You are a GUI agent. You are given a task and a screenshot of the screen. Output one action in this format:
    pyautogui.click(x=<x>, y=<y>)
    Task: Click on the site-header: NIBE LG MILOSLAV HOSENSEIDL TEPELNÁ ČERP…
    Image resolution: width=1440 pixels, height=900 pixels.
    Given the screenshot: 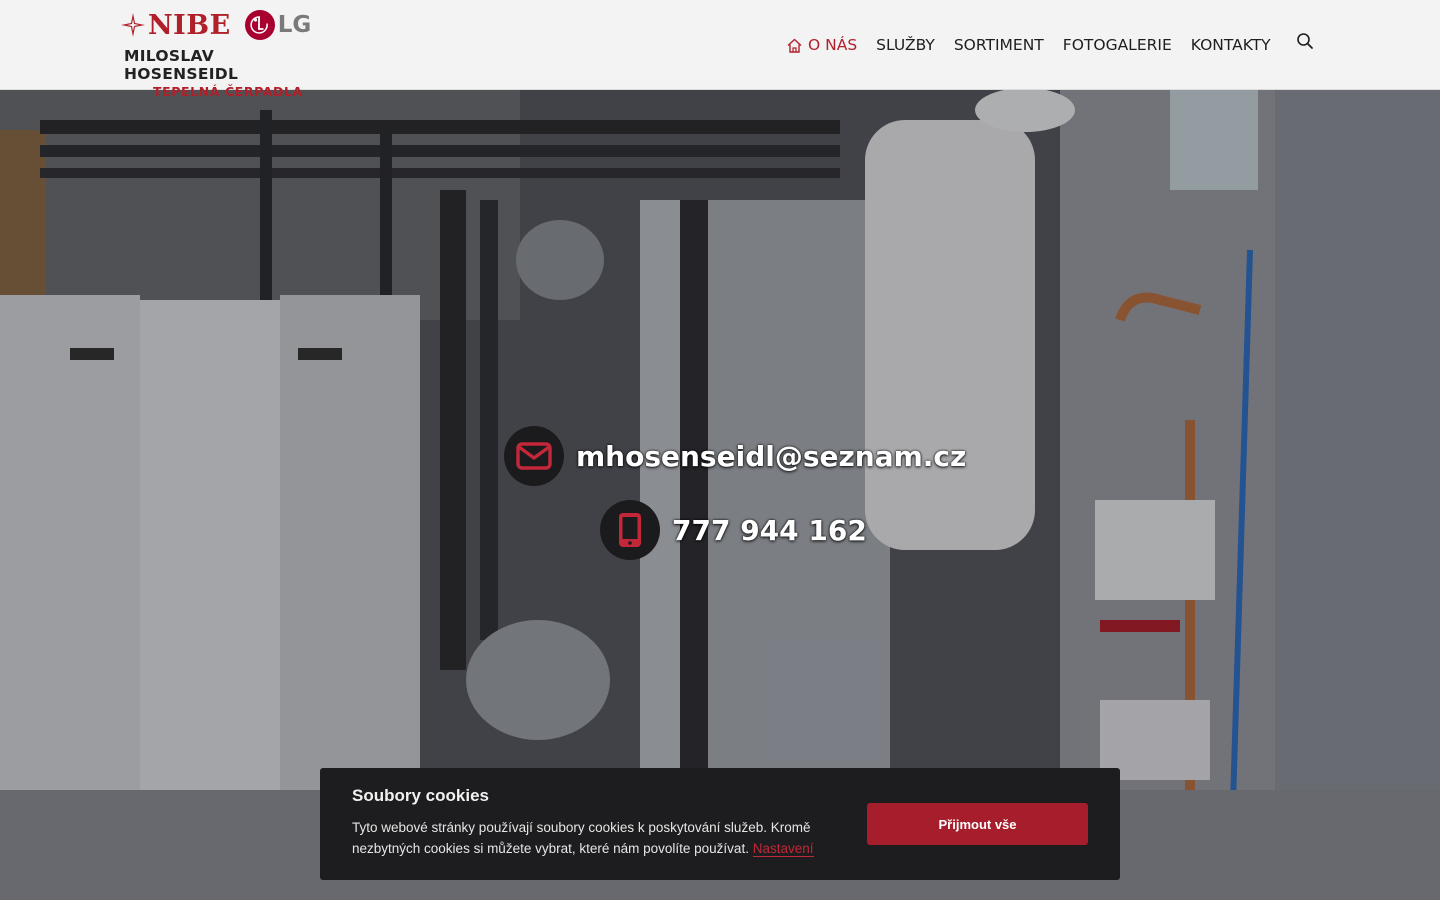 What is the action you would take?
    pyautogui.click(x=720, y=49)
    